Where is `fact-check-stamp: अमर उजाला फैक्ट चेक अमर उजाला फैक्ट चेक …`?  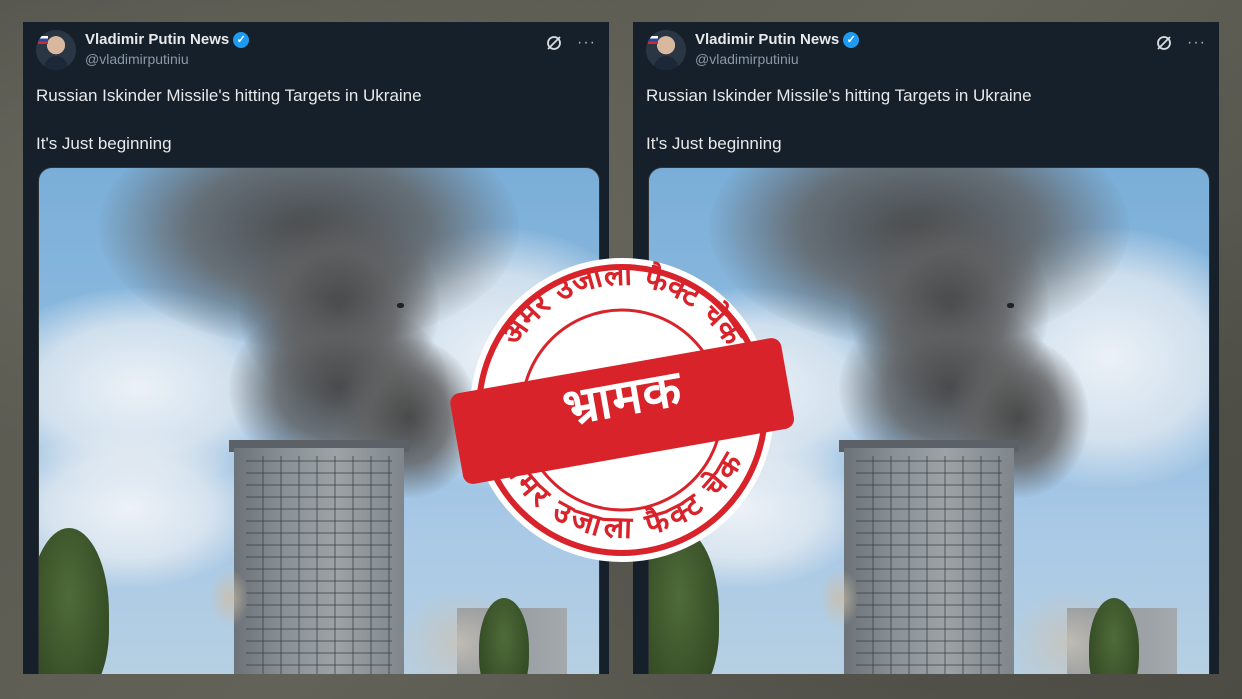
fact-check-stamp: अमर उजाला फैक्ट चेक अमर उजाला फैक्ट चेक … is located at coordinates (622, 410).